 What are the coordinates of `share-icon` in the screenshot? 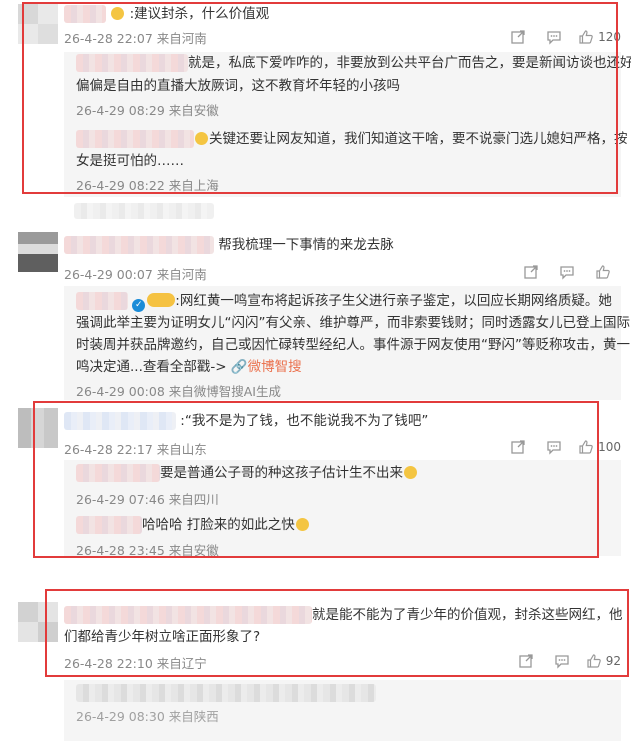 It's located at (531, 272).